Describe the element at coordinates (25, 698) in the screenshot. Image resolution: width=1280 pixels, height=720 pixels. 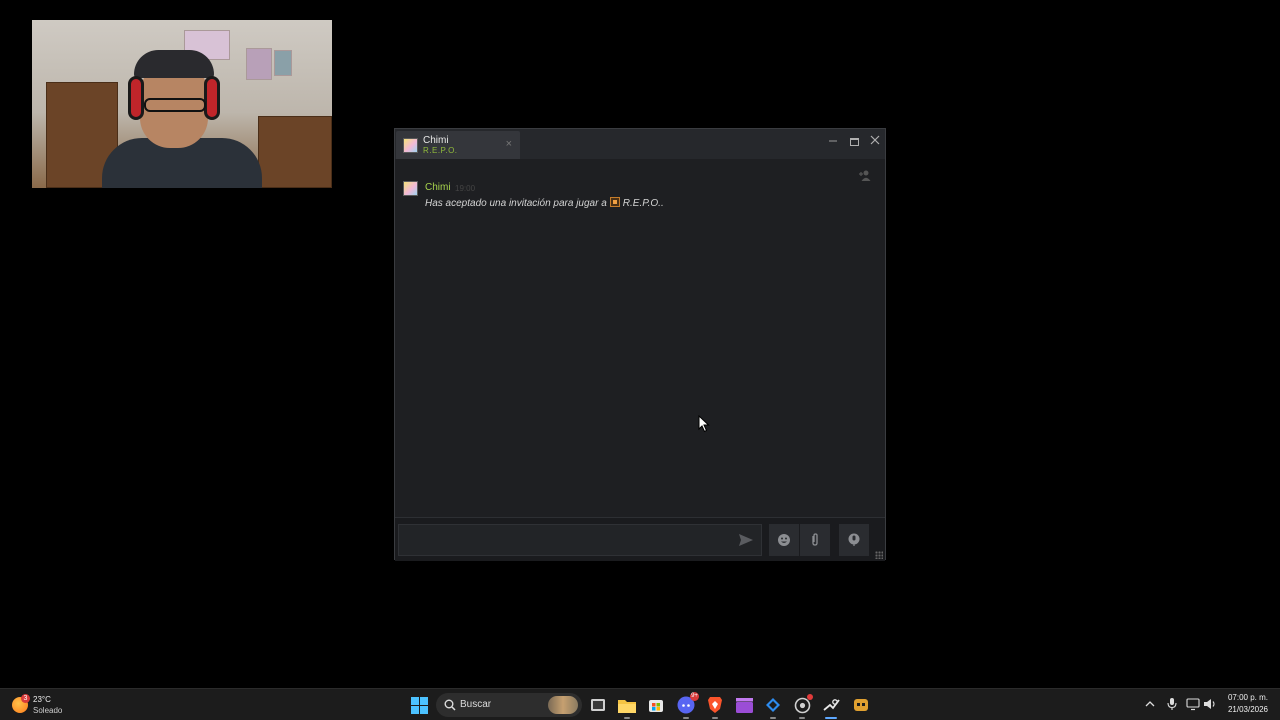
I see `weather-badge: 3` at that location.